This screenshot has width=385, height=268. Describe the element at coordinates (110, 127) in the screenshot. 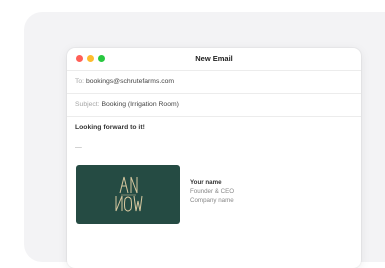

I see `message-body: Looking forward to it!` at that location.